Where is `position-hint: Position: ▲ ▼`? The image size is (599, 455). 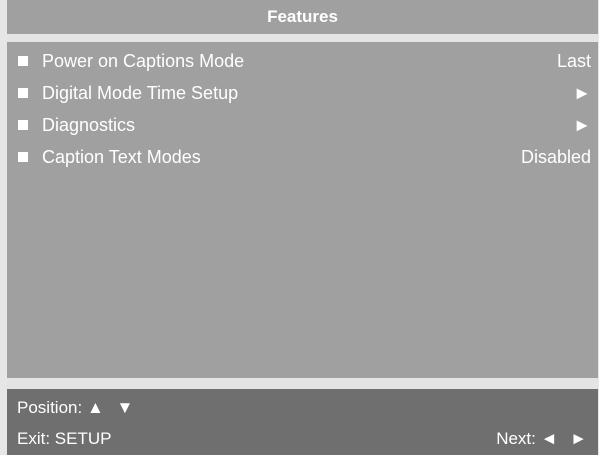
position-hint: Position: ▲ ▼ is located at coordinates (304, 408).